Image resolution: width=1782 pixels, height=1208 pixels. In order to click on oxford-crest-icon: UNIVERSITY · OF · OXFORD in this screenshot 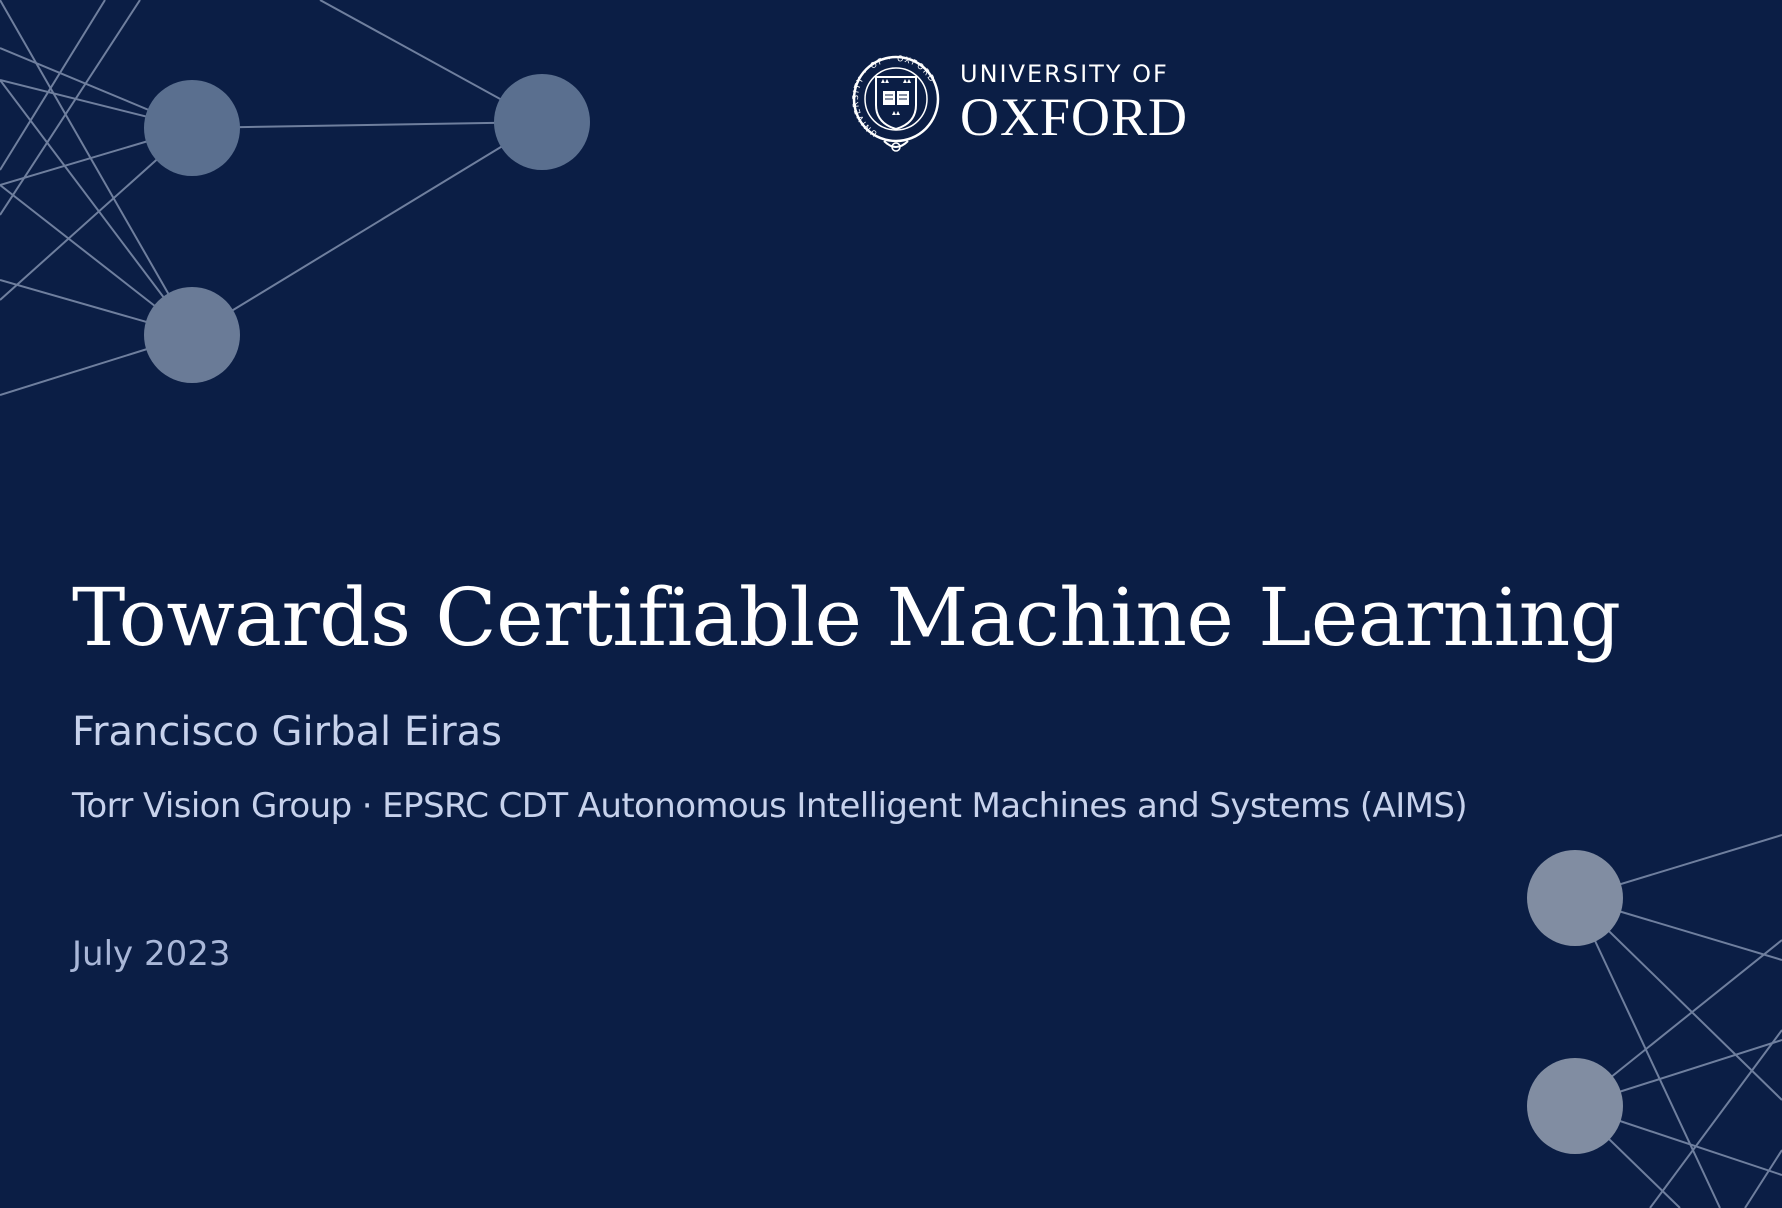, I will do `click(895, 103)`.